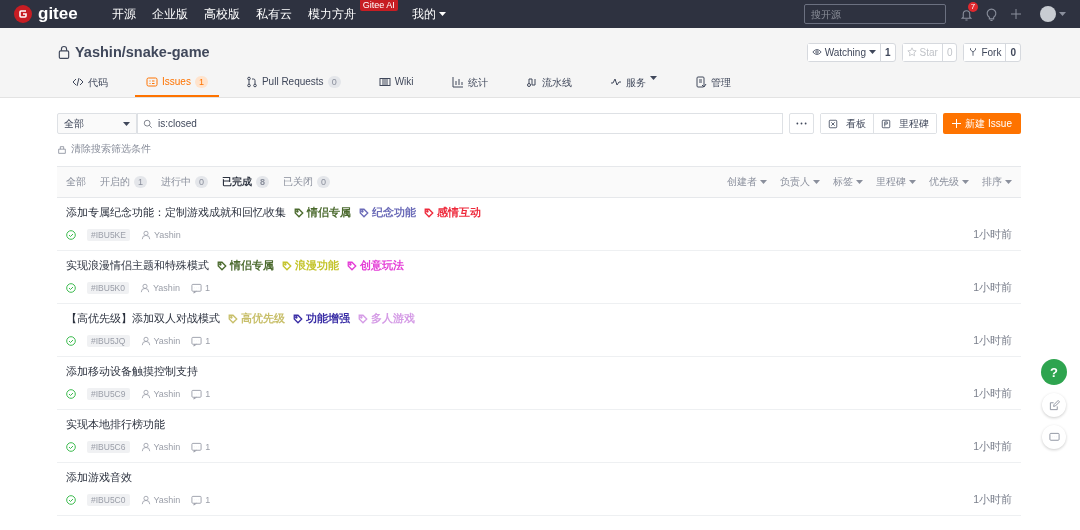  What do you see at coordinates (111, 149) in the screenshot?
I see `clear-filters-link: 清除搜索筛选条件` at bounding box center [111, 149].